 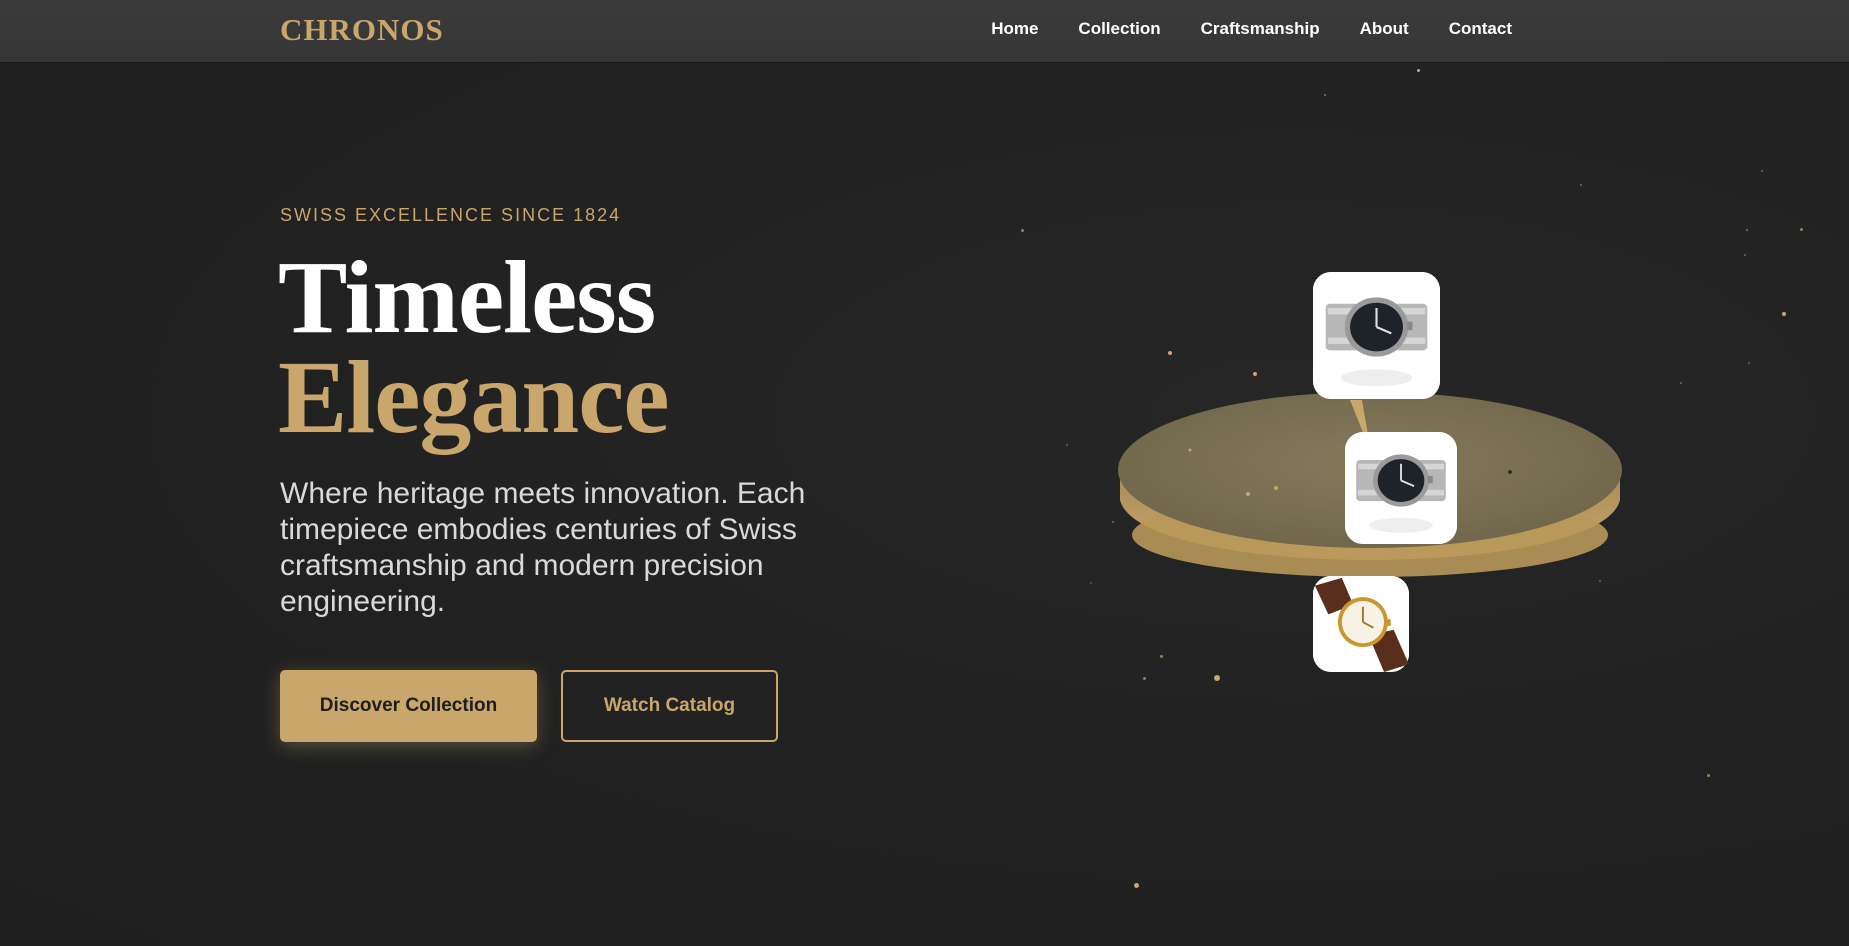 I want to click on nav-link-collection: Collection, so click(x=1119, y=29).